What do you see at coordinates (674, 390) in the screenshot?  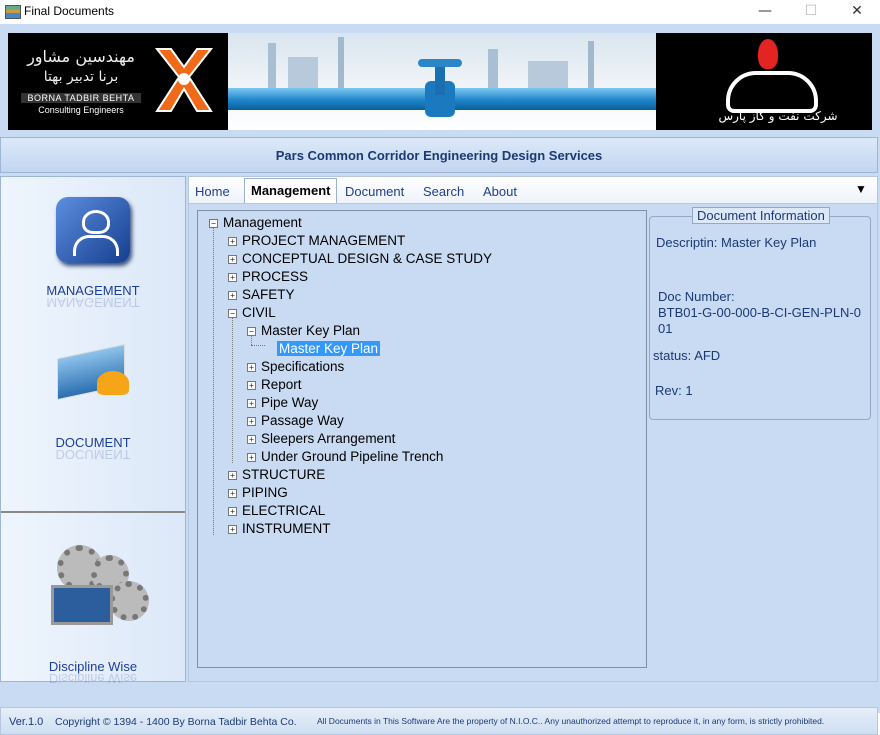 I see `doc-rev: Rev: 1` at bounding box center [674, 390].